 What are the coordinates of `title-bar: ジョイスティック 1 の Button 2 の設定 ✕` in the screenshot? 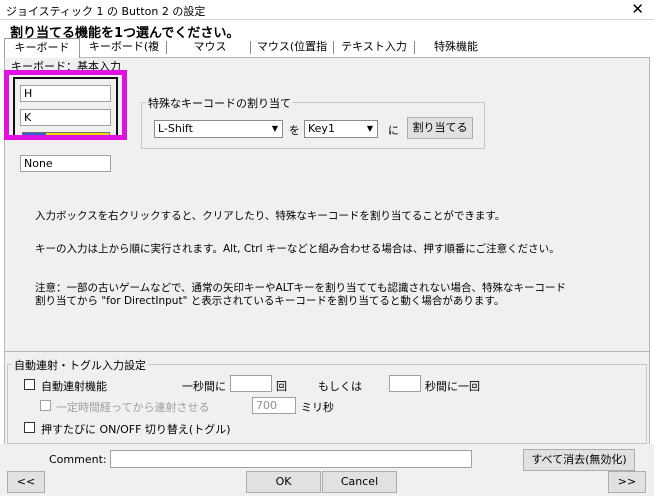 It's located at (327, 10).